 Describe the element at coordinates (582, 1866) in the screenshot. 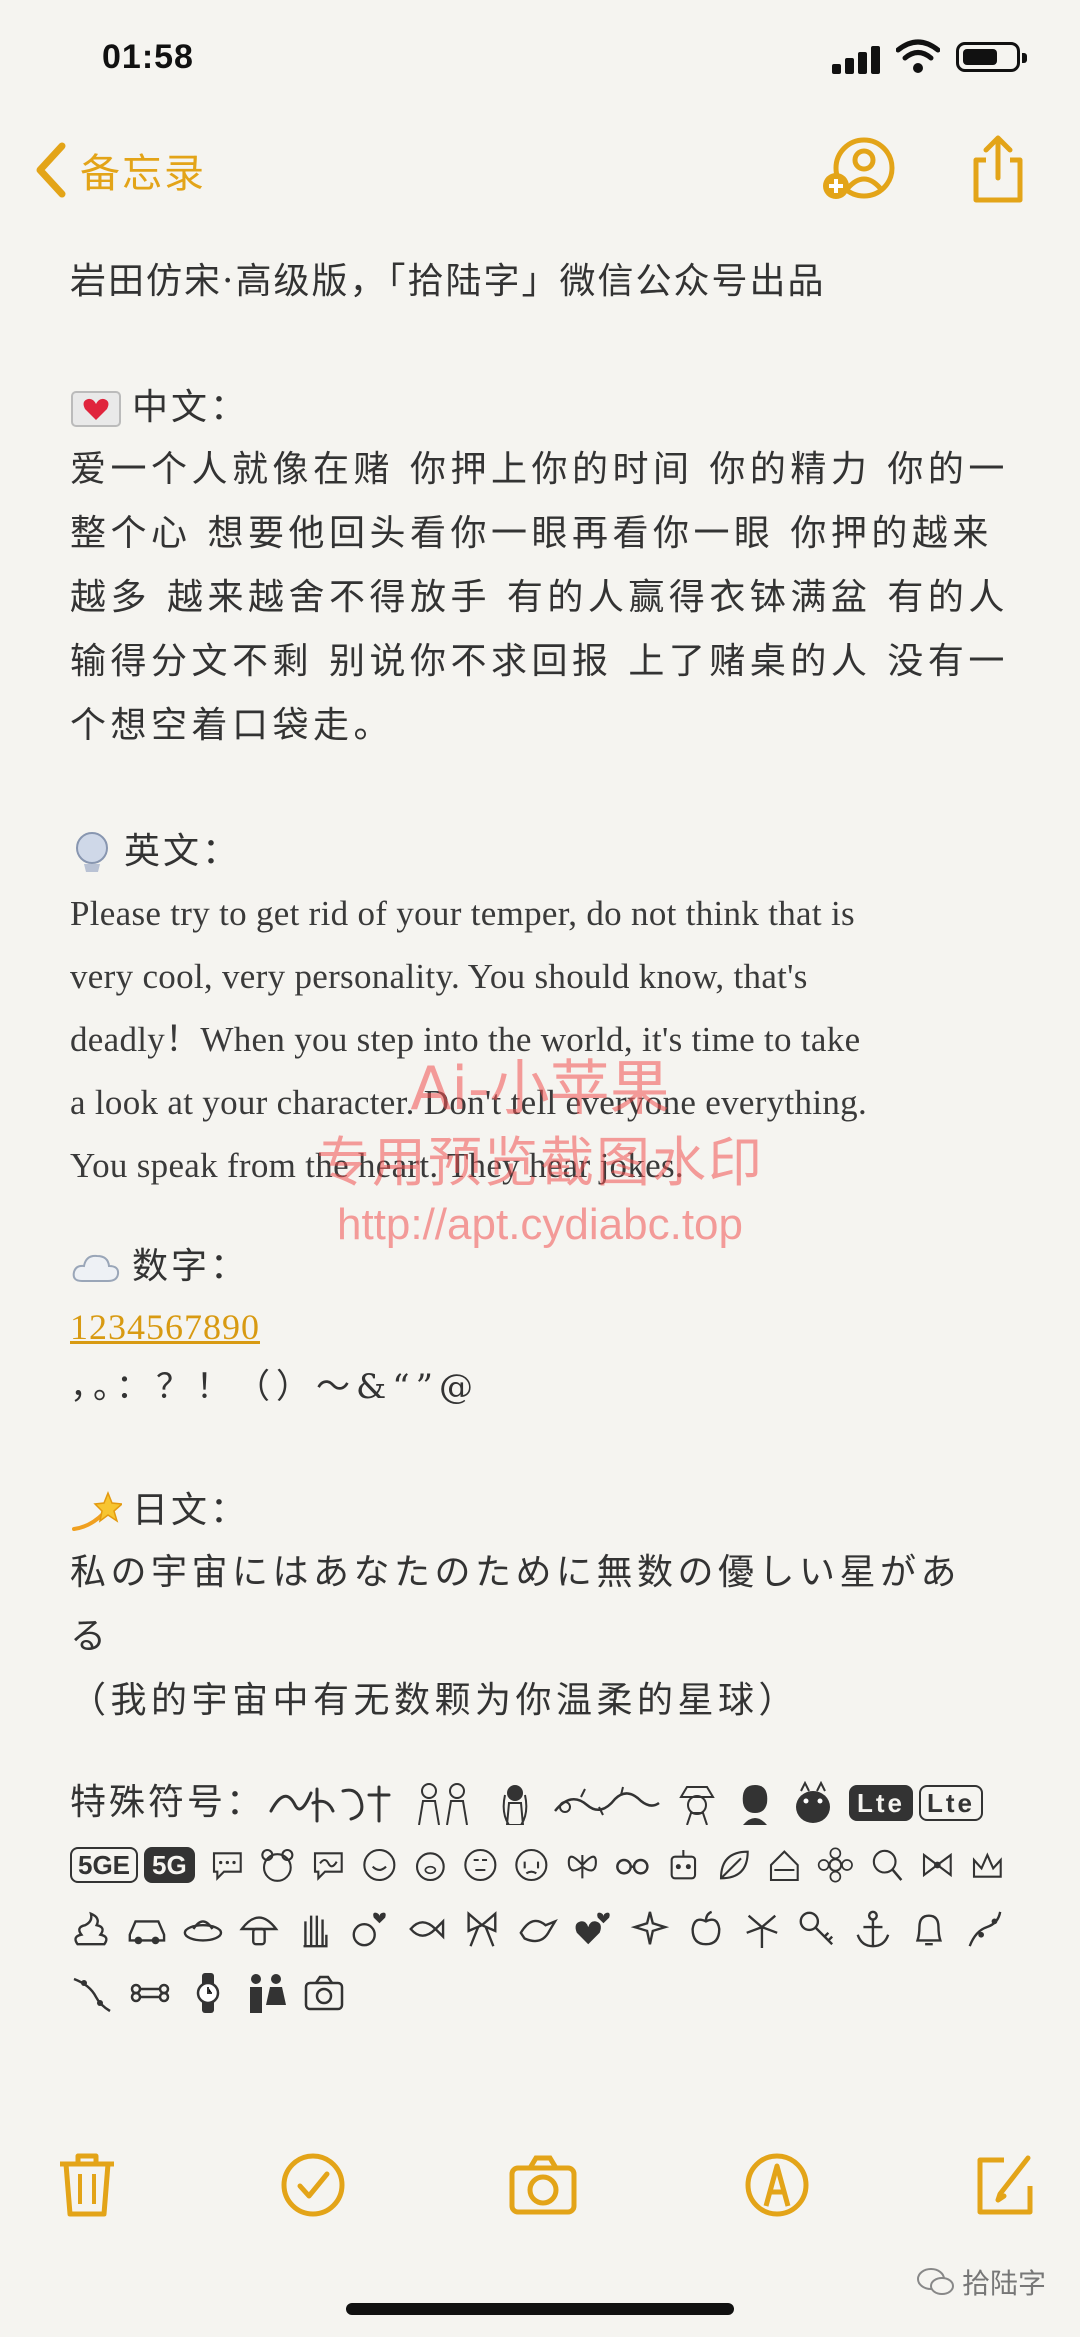

I see `butterfly-icon` at that location.